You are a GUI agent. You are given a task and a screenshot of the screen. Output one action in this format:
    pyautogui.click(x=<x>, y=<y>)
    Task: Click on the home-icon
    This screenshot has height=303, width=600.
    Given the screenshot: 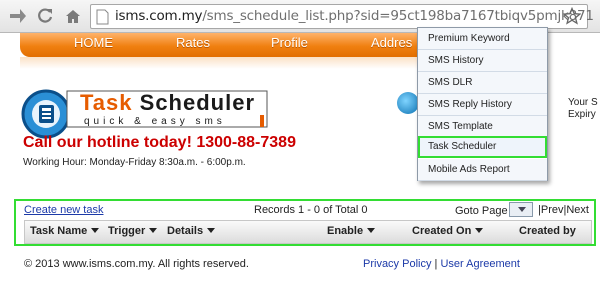 What is the action you would take?
    pyautogui.click(x=73, y=16)
    